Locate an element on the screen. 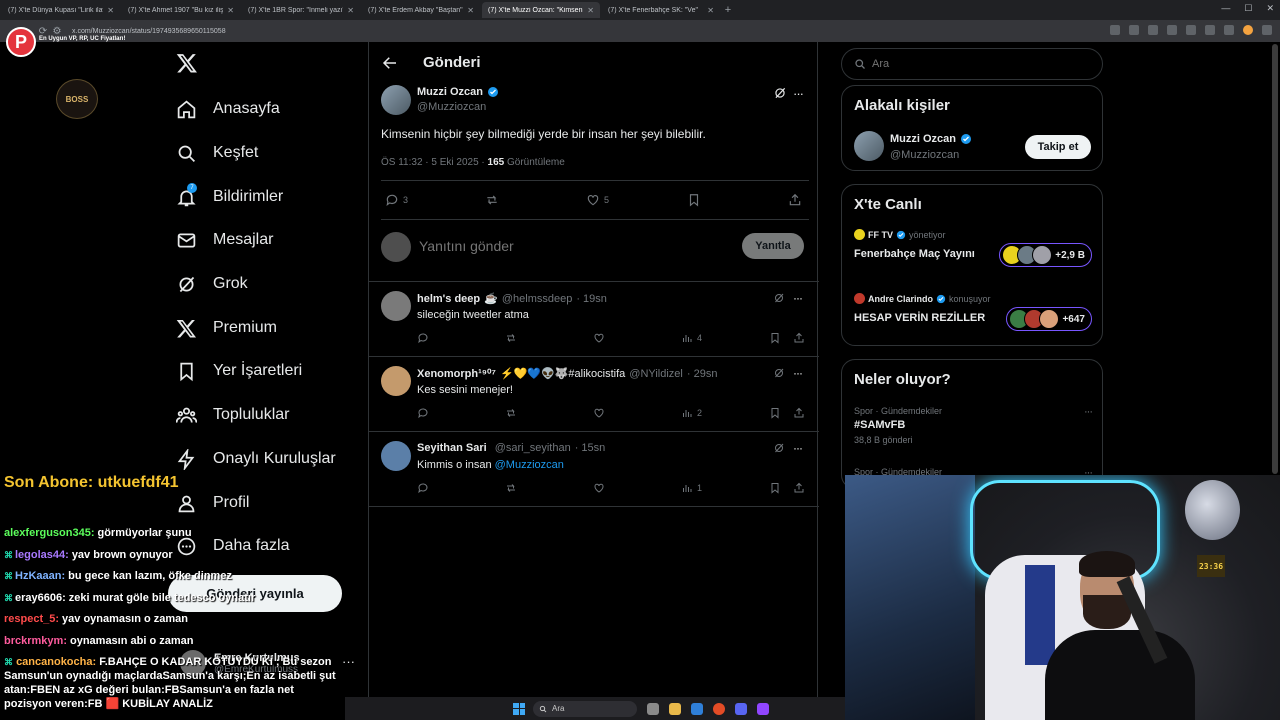 The image size is (1280, 720). reply-submit-button: Yanıtla is located at coordinates (773, 246).